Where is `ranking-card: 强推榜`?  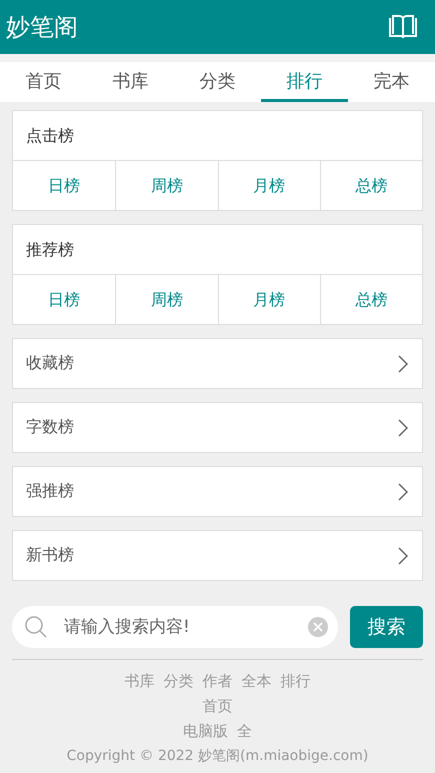 ranking-card: 强推榜 is located at coordinates (217, 491).